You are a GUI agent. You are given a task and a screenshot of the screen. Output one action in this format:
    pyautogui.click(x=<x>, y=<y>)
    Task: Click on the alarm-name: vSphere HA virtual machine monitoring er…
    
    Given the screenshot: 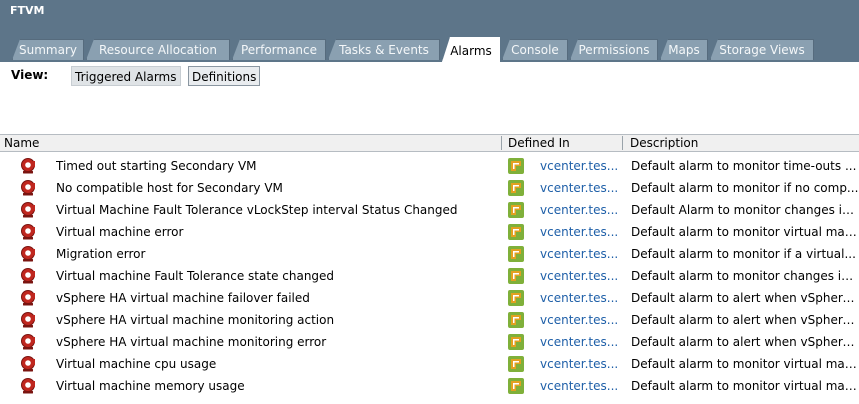 What is the action you would take?
    pyautogui.click(x=191, y=342)
    